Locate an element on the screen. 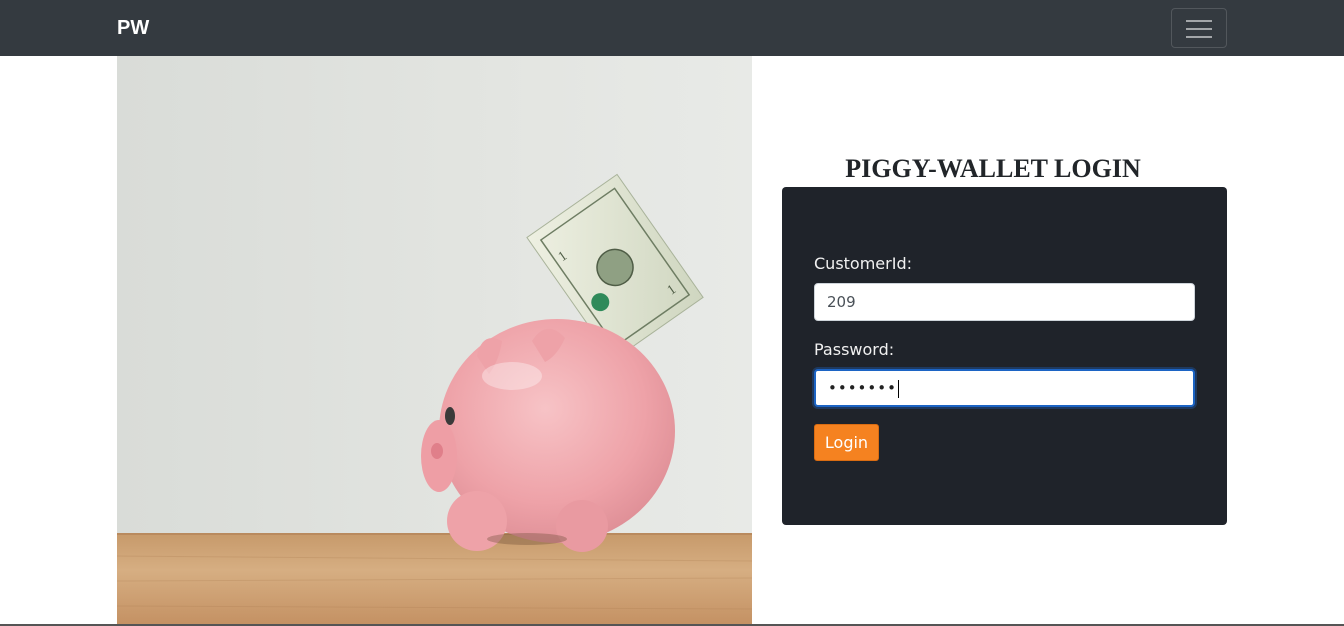 This screenshot has height=626, width=1344. top-navbar: PW is located at coordinates (672, 28).